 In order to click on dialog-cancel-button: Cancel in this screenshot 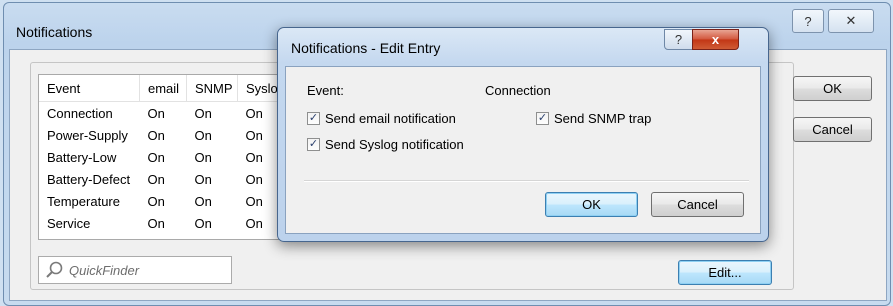, I will do `click(697, 204)`.